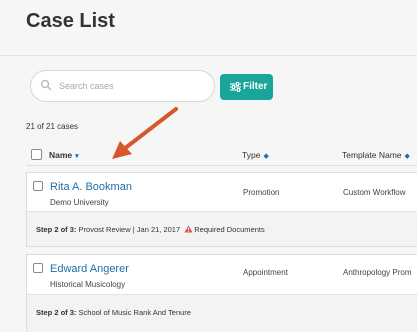  What do you see at coordinates (77, 156) in the screenshot?
I see `sort-desc-icon: ▾` at bounding box center [77, 156].